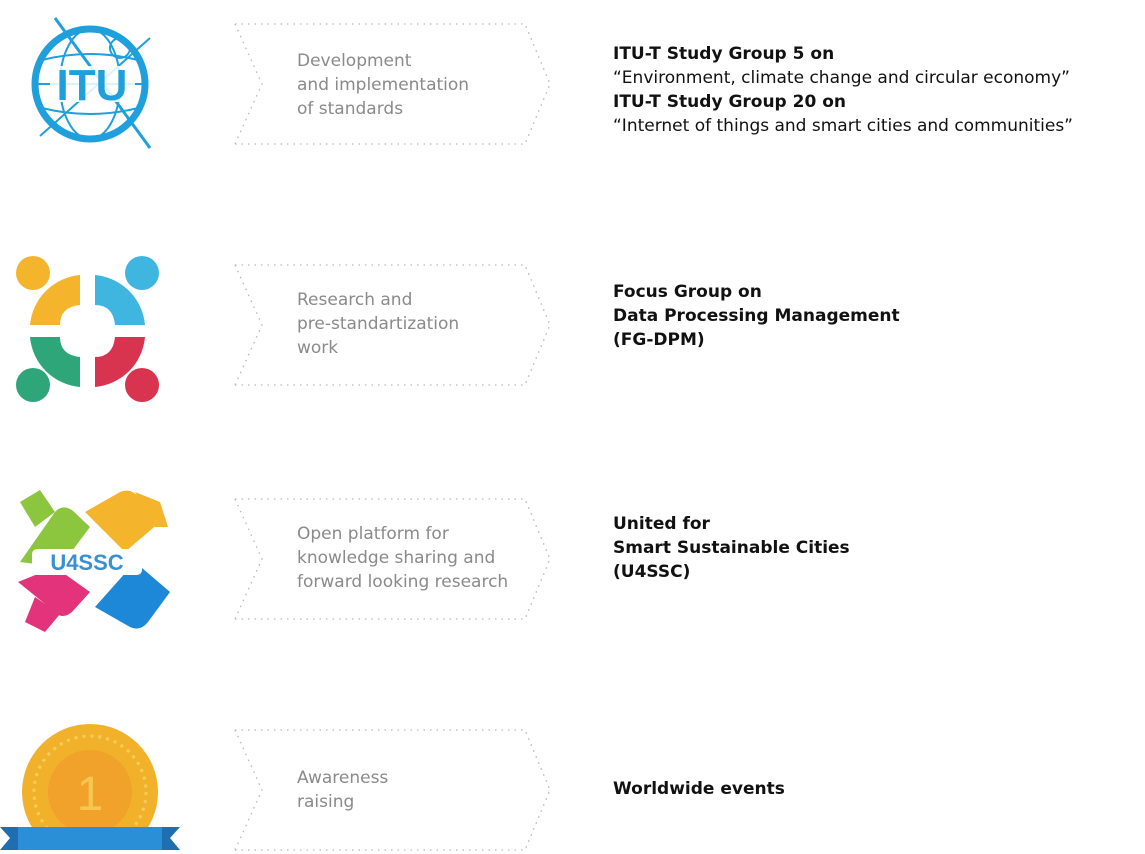 The image size is (1145, 854). I want to click on step-text-research: Research and pre-standartization work, so click(378, 324).